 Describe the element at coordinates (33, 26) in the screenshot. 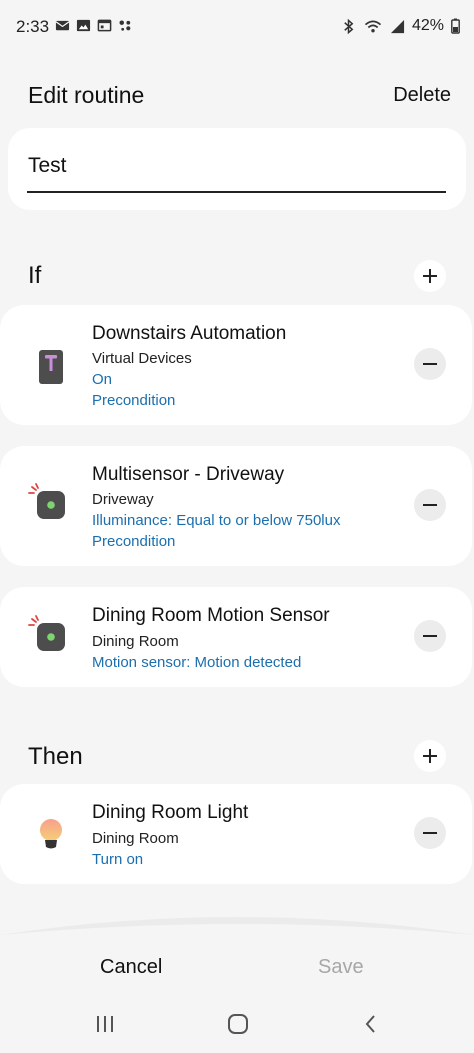

I see `status-time: 2:33` at that location.